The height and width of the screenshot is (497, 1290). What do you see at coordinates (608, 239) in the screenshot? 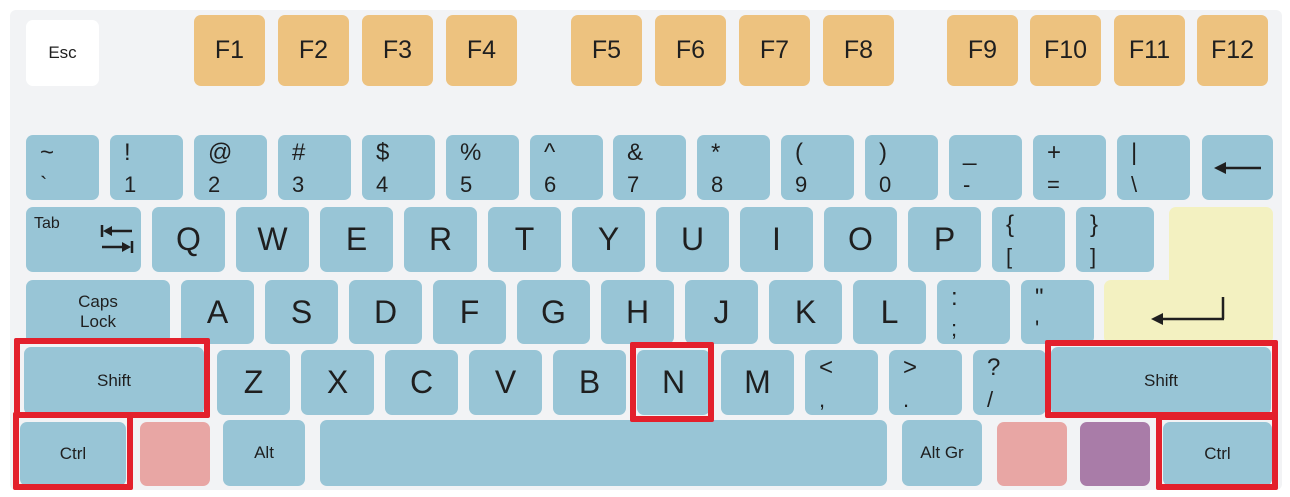
I see `key-y: Y` at bounding box center [608, 239].